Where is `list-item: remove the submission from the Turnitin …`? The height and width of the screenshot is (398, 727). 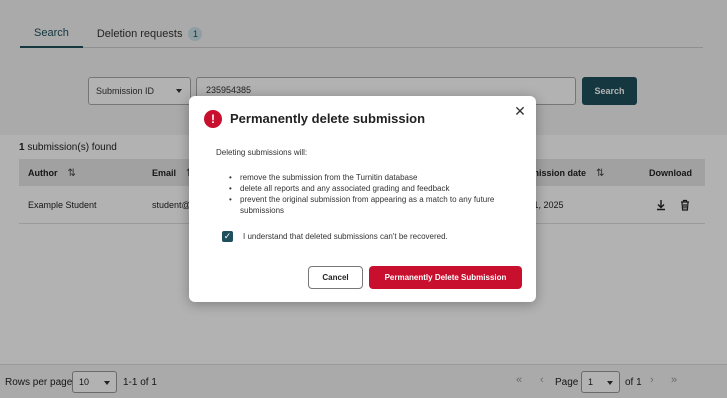 list-item: remove the submission from the Turnitin … is located at coordinates (369, 177).